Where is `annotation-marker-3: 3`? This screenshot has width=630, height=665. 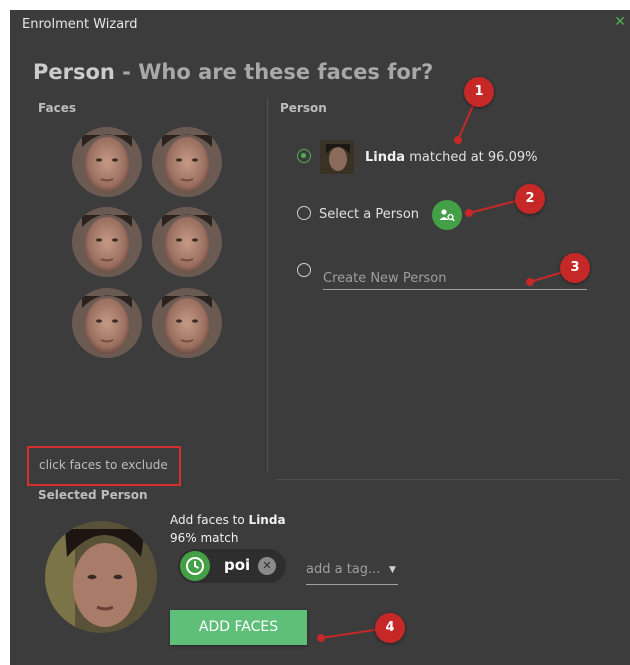
annotation-marker-3: 3 is located at coordinates (575, 268).